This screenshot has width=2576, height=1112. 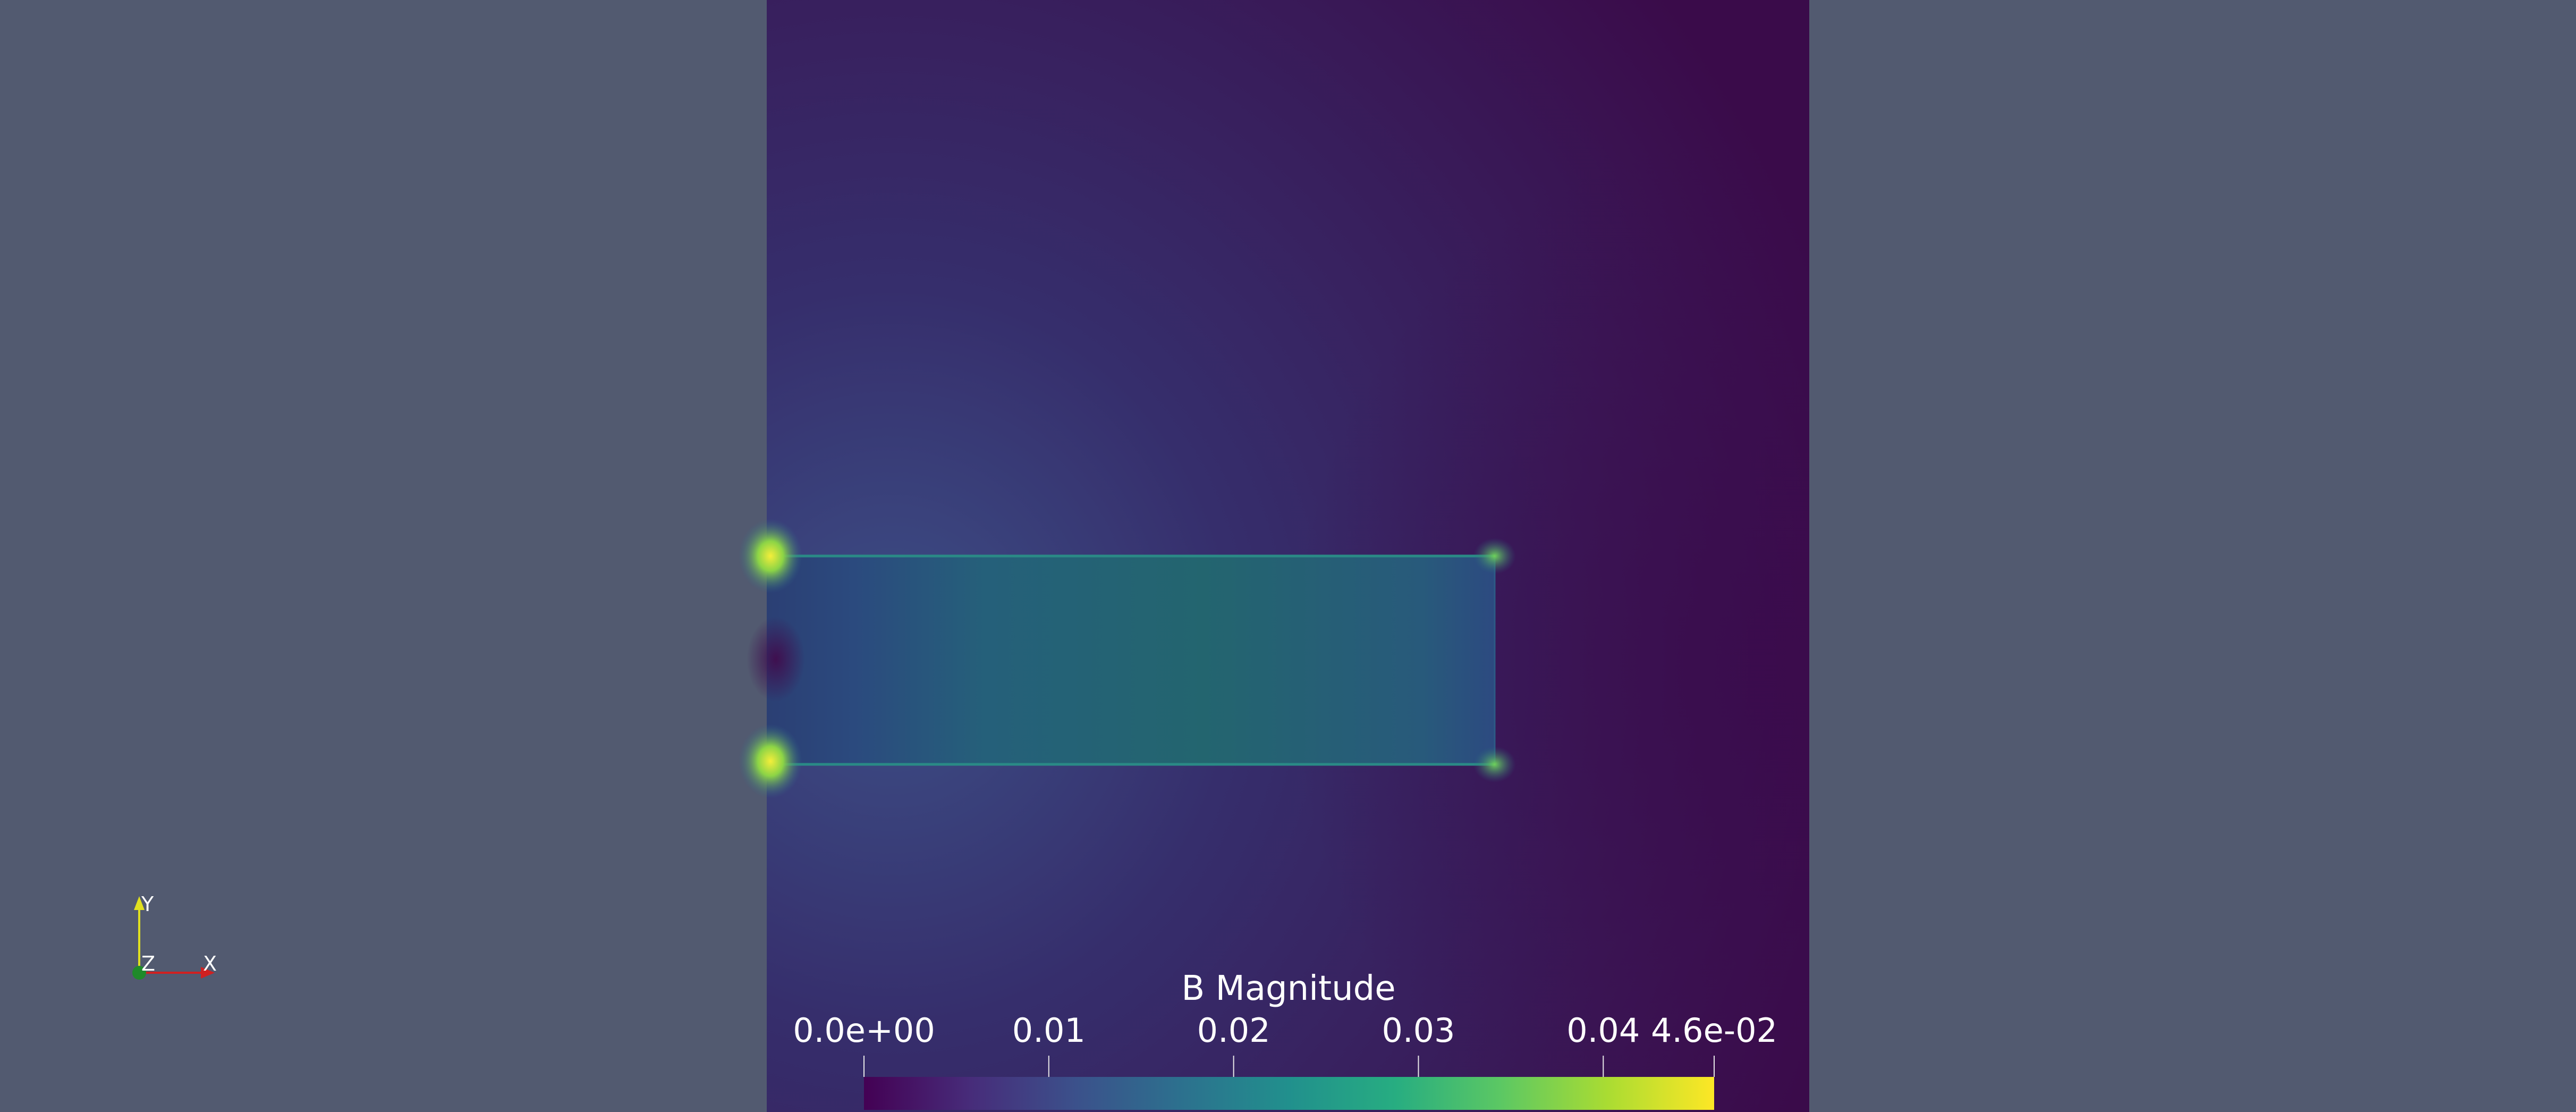 What do you see at coordinates (1714, 1031) in the screenshot?
I see `colorbar-tick-label: 4.6e-02` at bounding box center [1714, 1031].